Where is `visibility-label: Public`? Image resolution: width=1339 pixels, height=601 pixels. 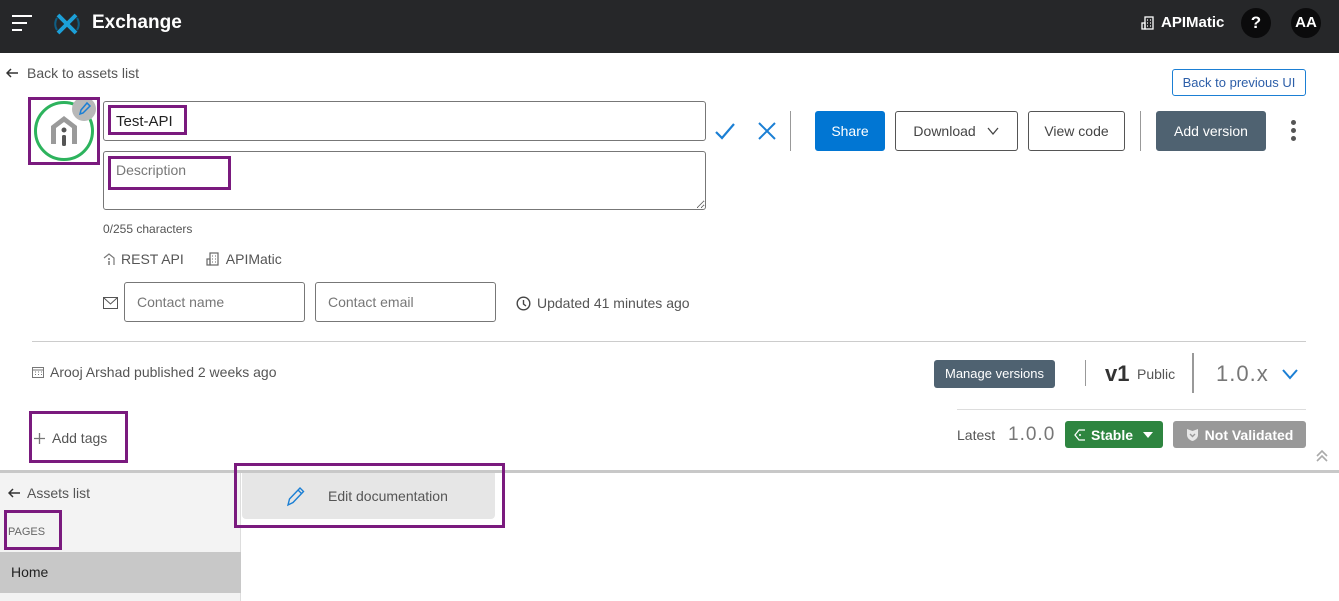
visibility-label: Public is located at coordinates (1156, 374).